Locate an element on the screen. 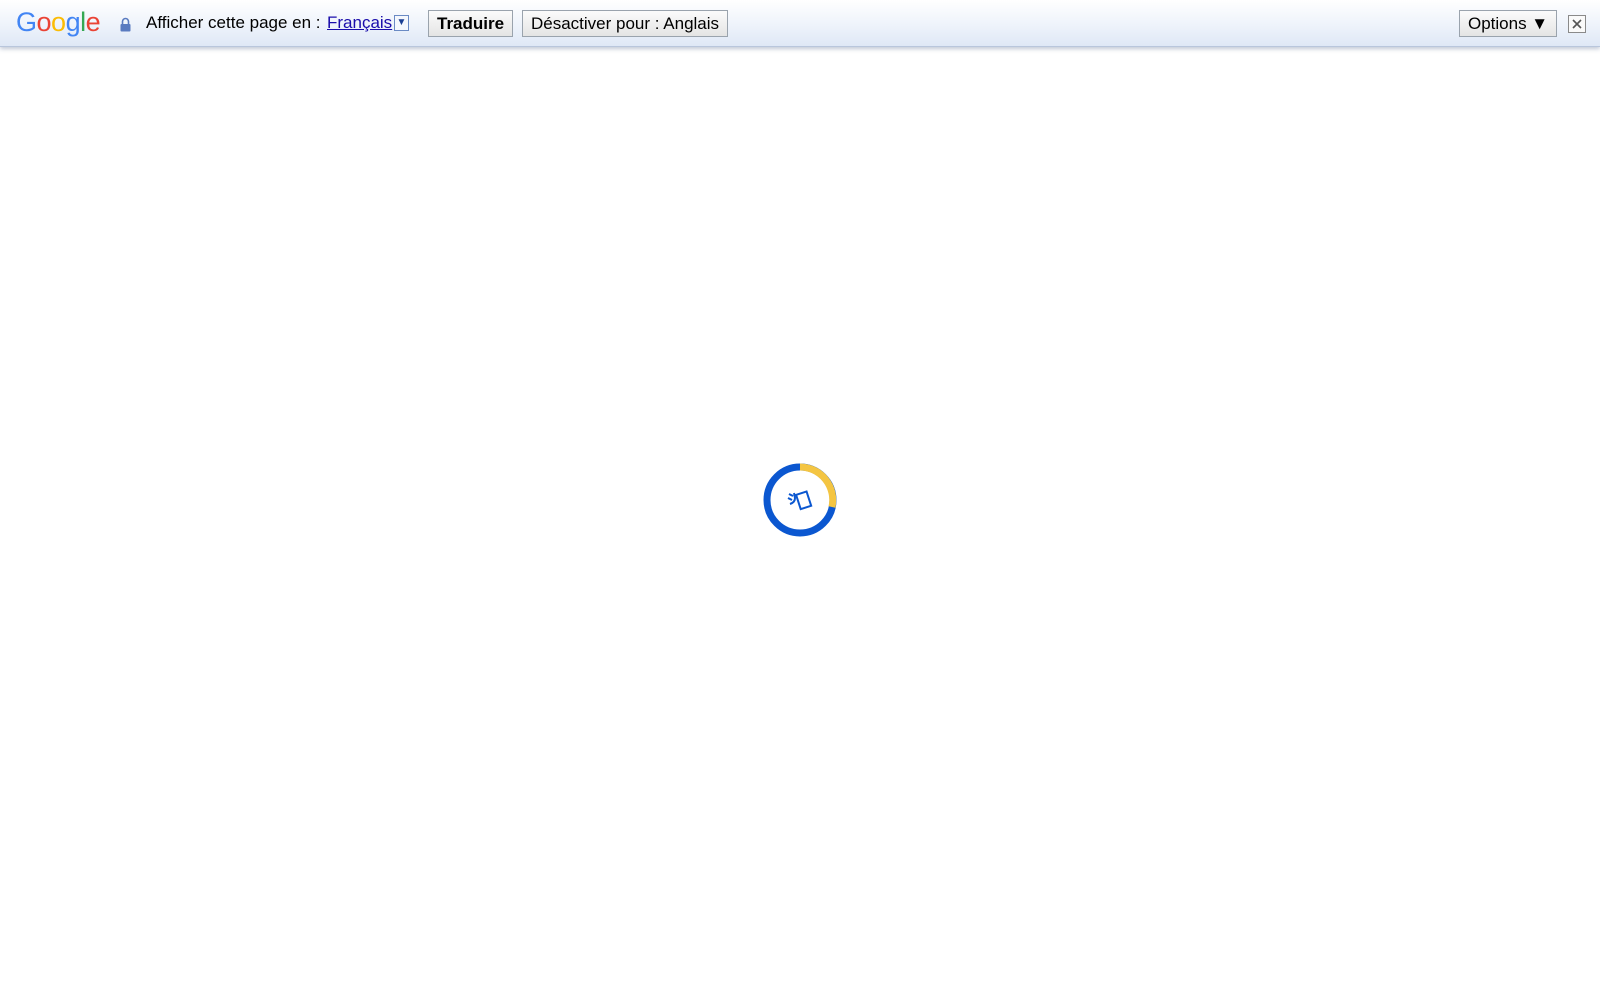 The image size is (1600, 1000). lock-icon is located at coordinates (125, 24).